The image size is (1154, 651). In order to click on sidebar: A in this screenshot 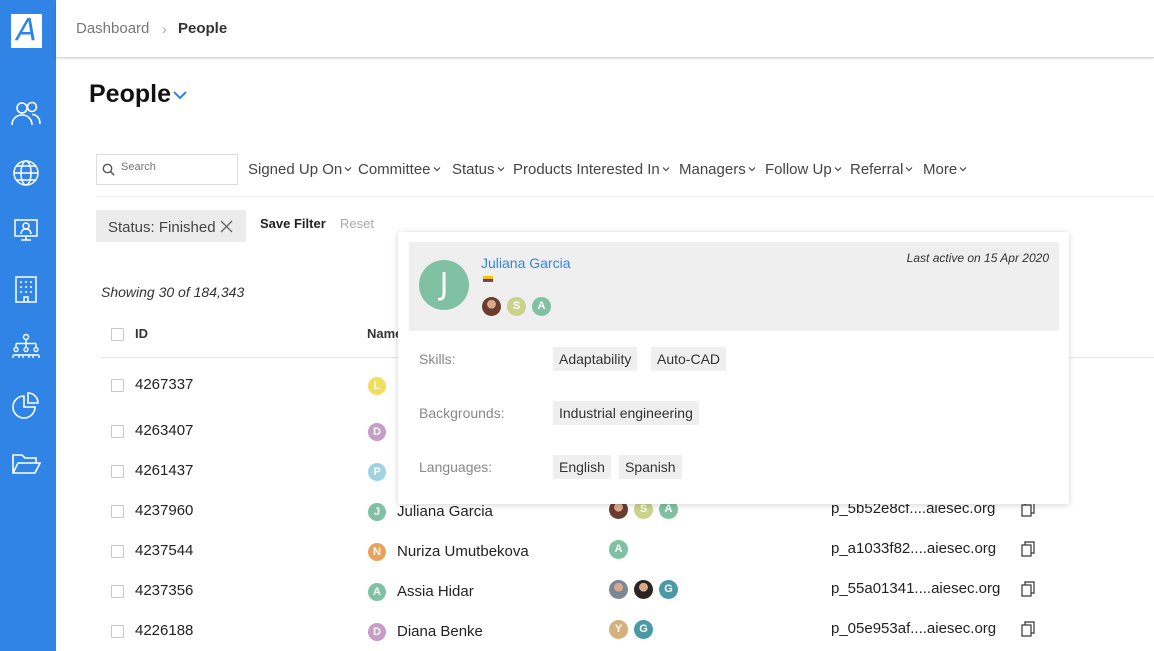, I will do `click(28, 325)`.